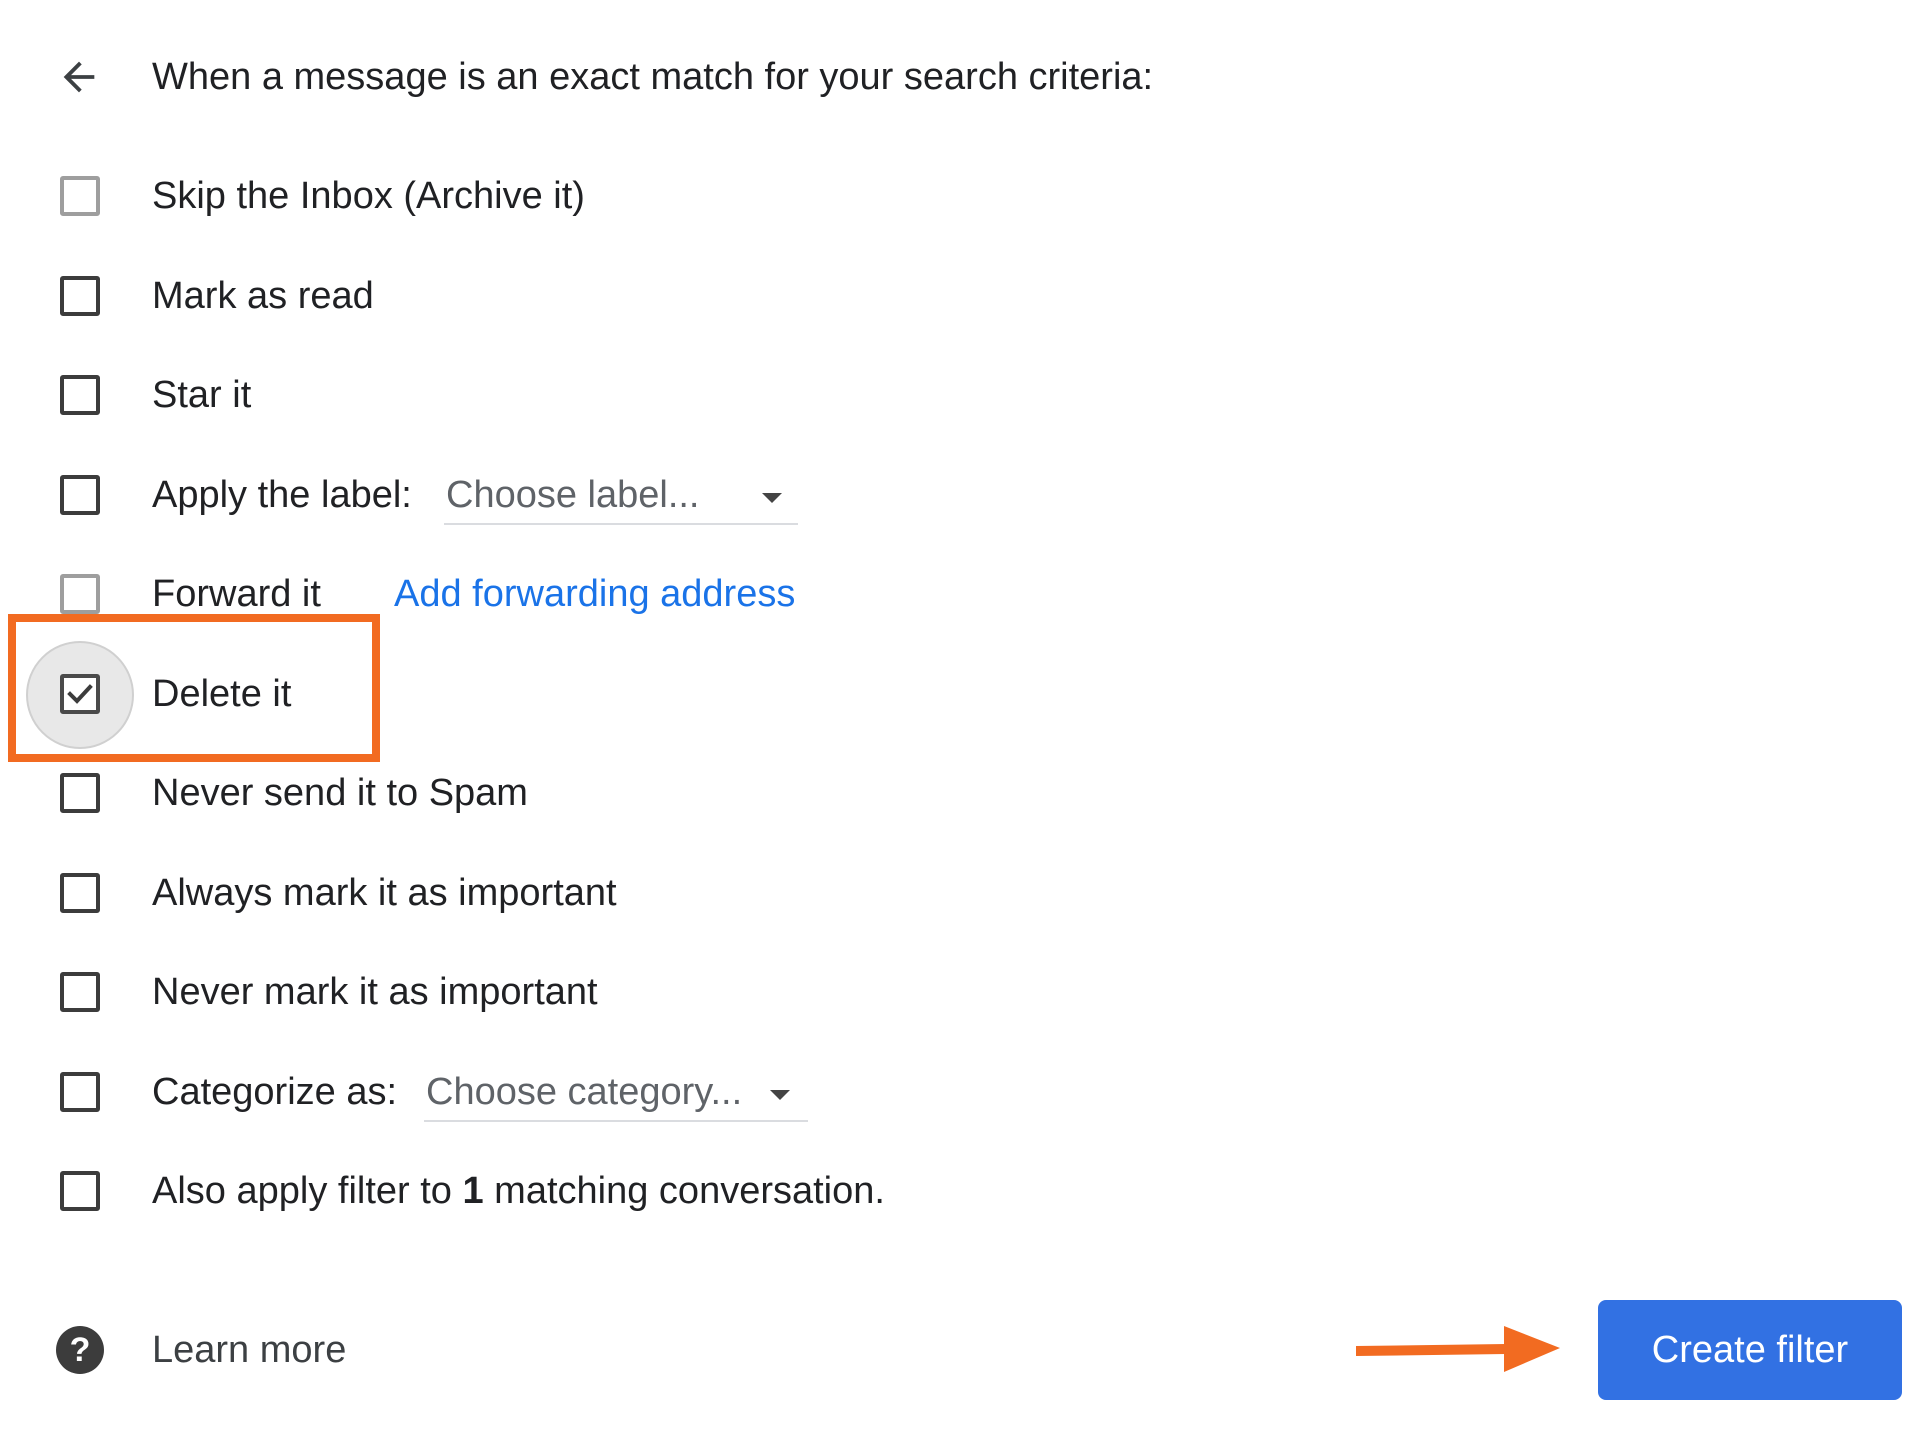 The height and width of the screenshot is (1434, 1932). I want to click on checkbox-delete-it, so click(80, 694).